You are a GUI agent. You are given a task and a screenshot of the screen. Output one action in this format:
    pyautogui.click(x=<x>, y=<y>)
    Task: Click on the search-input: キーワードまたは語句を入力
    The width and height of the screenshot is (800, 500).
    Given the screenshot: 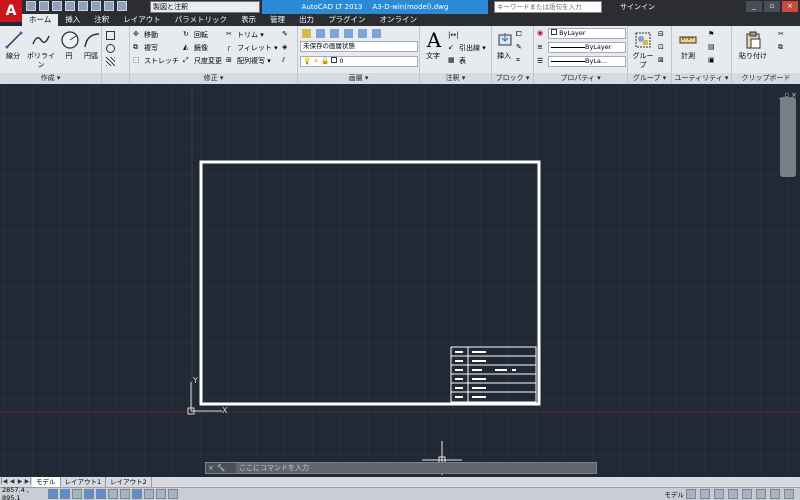 What is the action you would take?
    pyautogui.click(x=548, y=7)
    